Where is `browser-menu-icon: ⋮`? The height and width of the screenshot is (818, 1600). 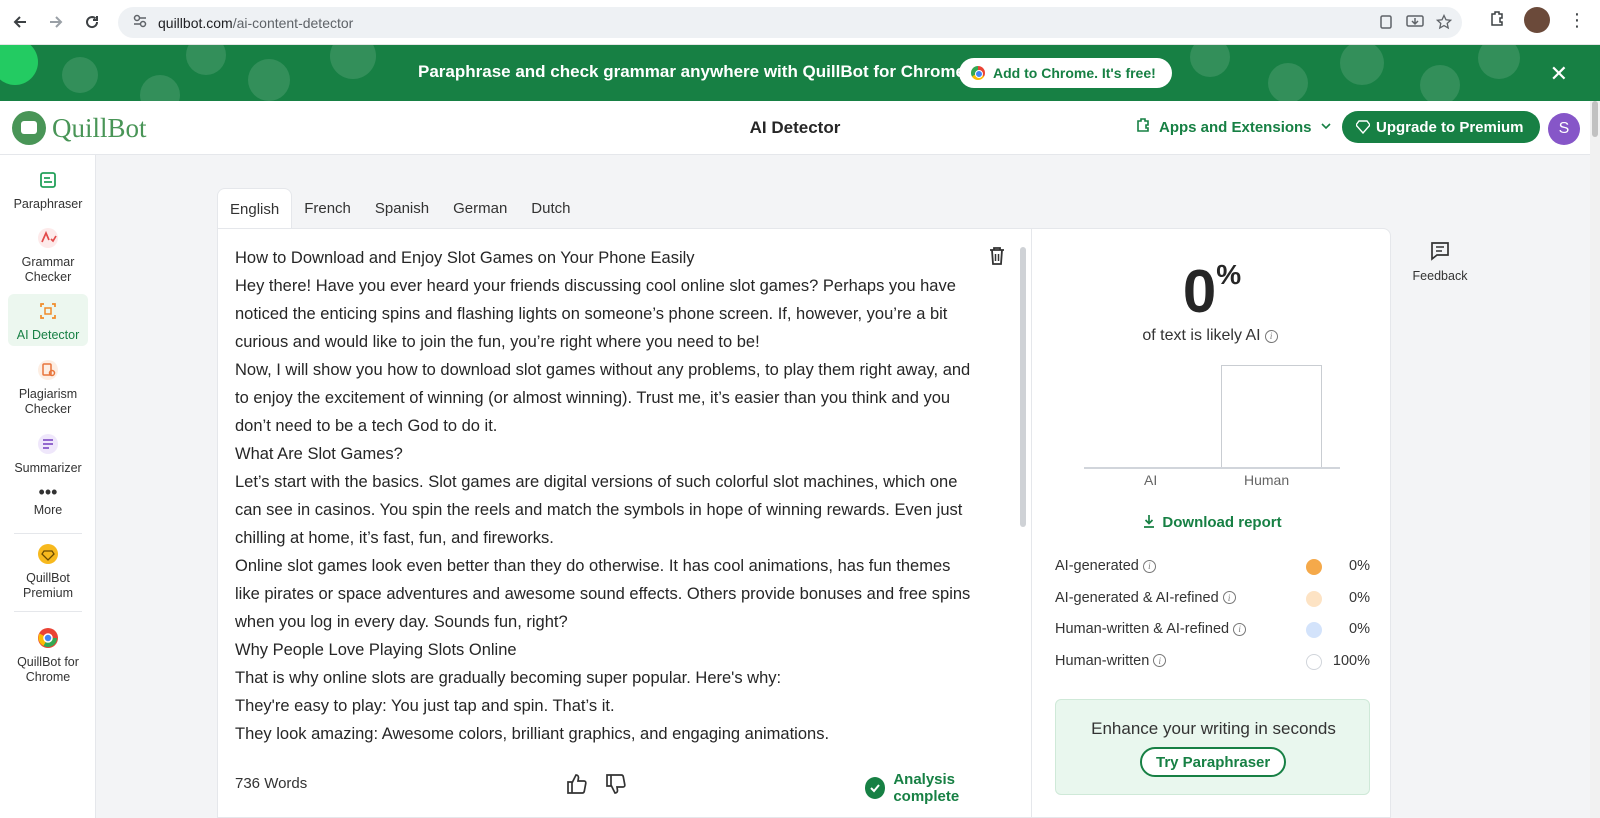 browser-menu-icon: ⋮ is located at coordinates (1577, 20).